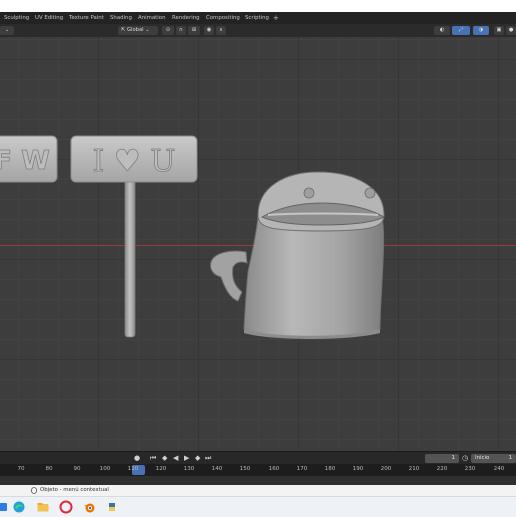 The image size is (516, 517). Describe the element at coordinates (137, 458) in the screenshot. I see `record-icon: ●` at that location.